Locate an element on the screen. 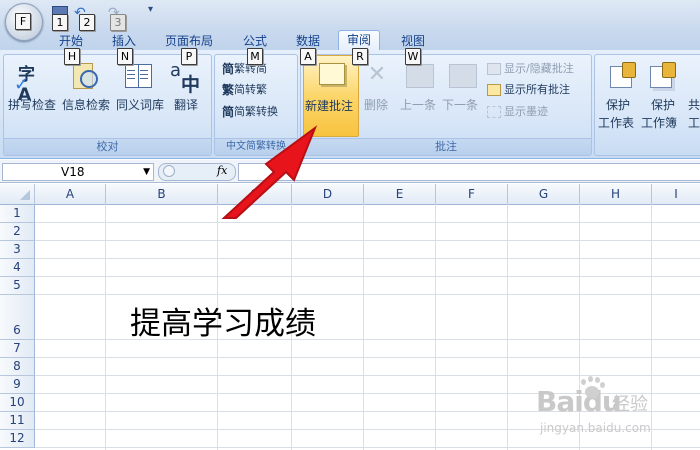  name-box: V18 ▼ is located at coordinates (78, 172).